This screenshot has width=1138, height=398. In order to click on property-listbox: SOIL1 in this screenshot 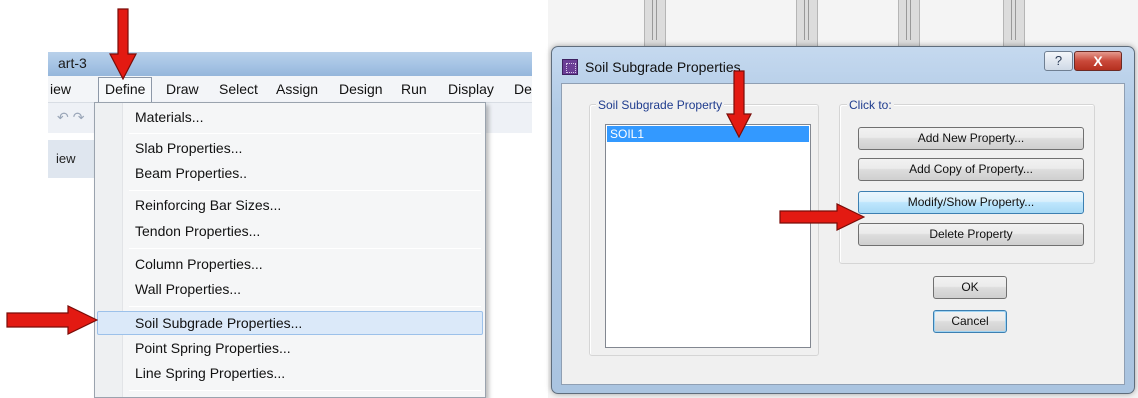, I will do `click(708, 236)`.